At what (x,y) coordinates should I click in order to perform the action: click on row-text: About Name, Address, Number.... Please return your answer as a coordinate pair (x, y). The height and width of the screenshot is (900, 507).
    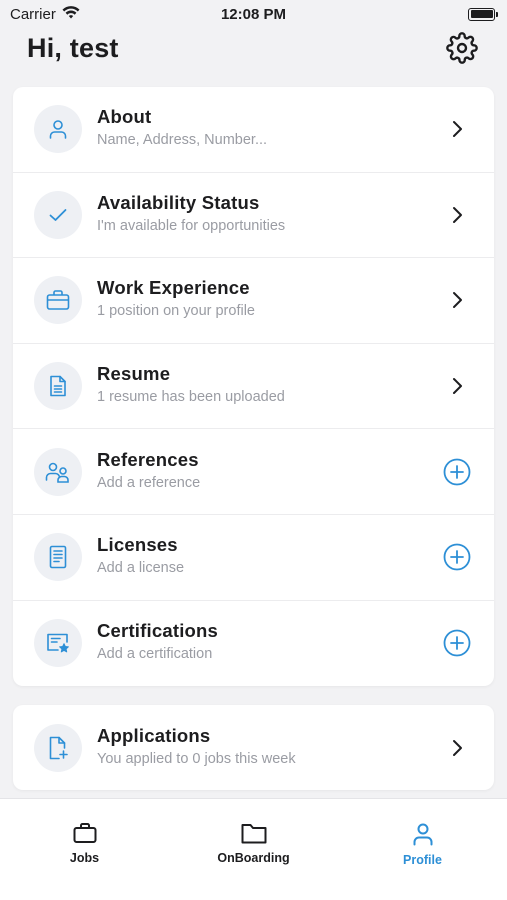
    Looking at the image, I should click on (269, 127).